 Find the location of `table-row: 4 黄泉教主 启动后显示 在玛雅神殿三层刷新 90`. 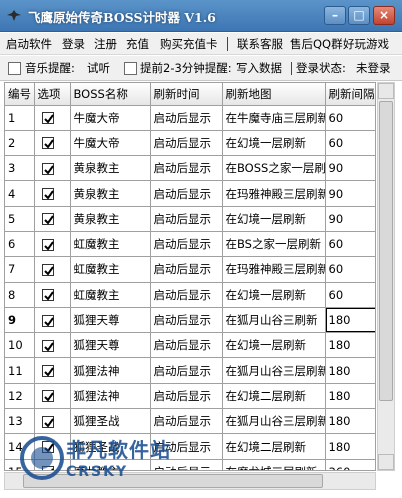

table-row: 4 黄泉教主 启动后显示 在玛雅神殿三层刷新 90 is located at coordinates (190, 193).